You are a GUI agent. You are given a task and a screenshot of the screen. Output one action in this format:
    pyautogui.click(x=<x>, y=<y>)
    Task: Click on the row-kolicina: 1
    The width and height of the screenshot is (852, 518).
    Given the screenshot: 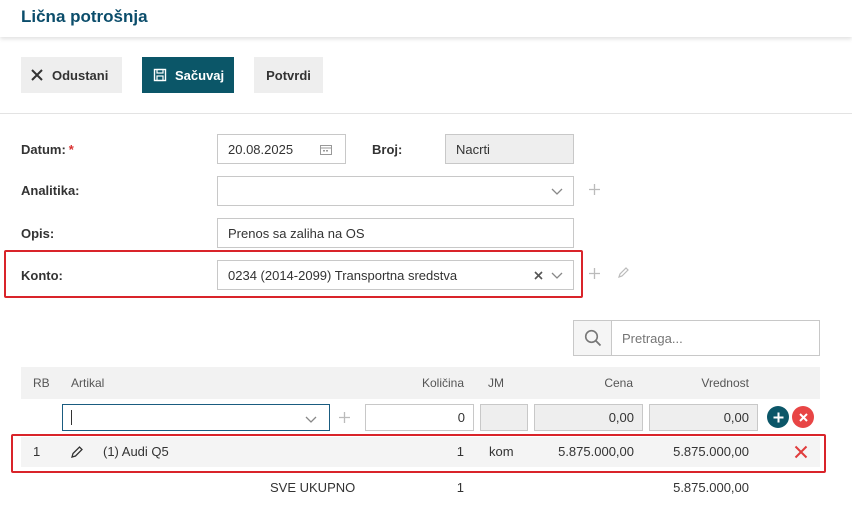 What is the action you would take?
    pyautogui.click(x=460, y=451)
    